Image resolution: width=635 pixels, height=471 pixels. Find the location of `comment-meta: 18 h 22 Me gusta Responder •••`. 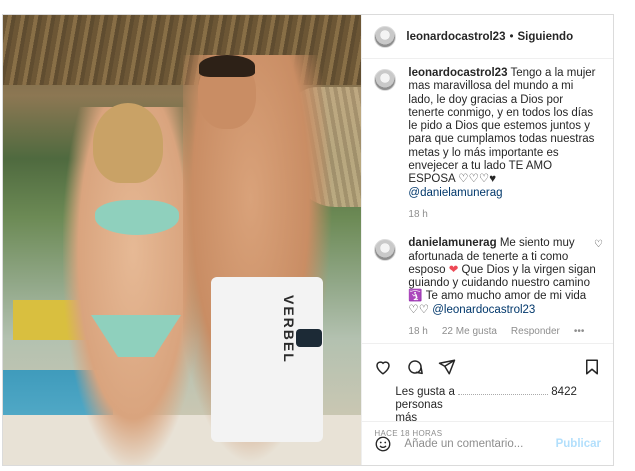

comment-meta: 18 h 22 Me gusta Responder ••• is located at coordinates (504, 331).